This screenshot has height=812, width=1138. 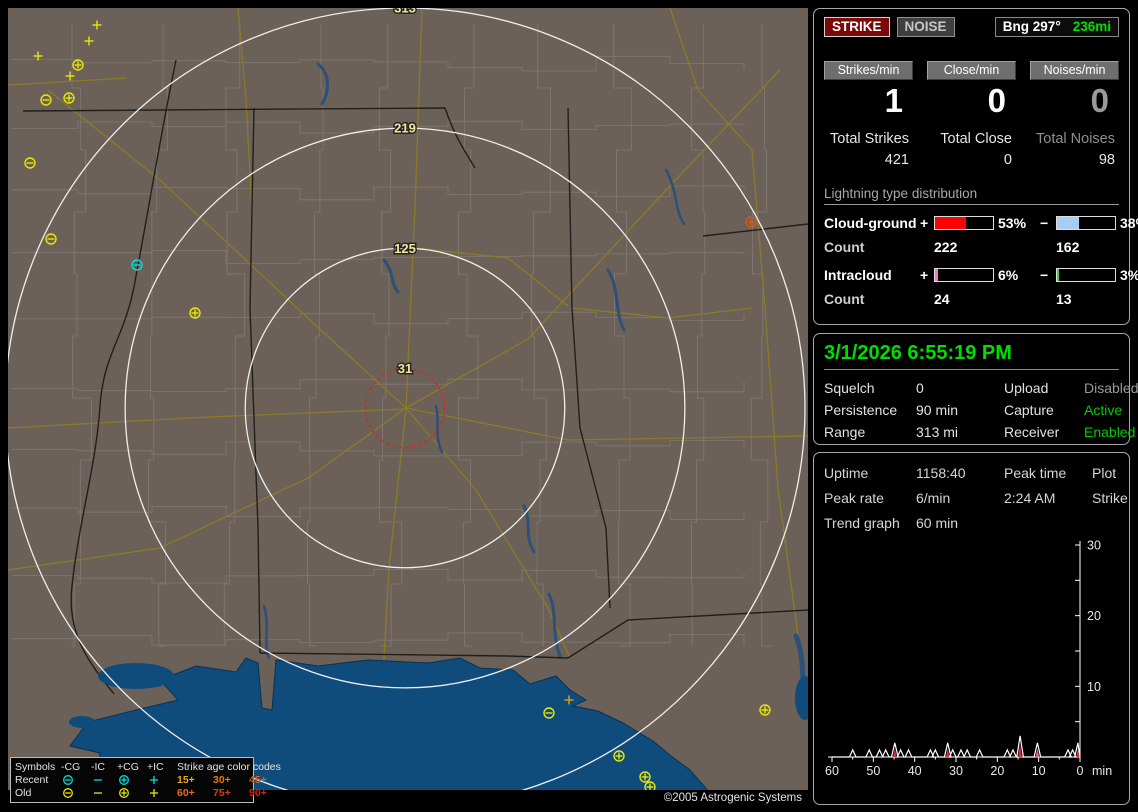 I want to click on old-pos-cg-icon, so click(x=124, y=793).